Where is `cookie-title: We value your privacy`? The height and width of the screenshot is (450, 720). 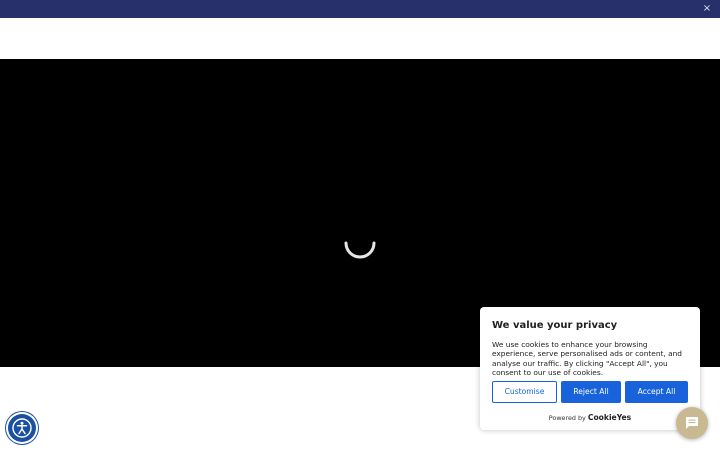
cookie-title: We value your privacy is located at coordinates (555, 325).